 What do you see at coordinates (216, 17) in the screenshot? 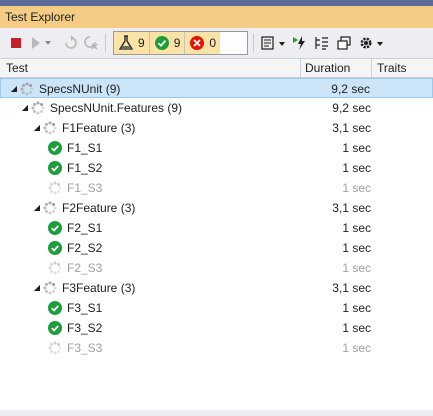
I see `tool-window-title-bar: Test Explorer` at bounding box center [216, 17].